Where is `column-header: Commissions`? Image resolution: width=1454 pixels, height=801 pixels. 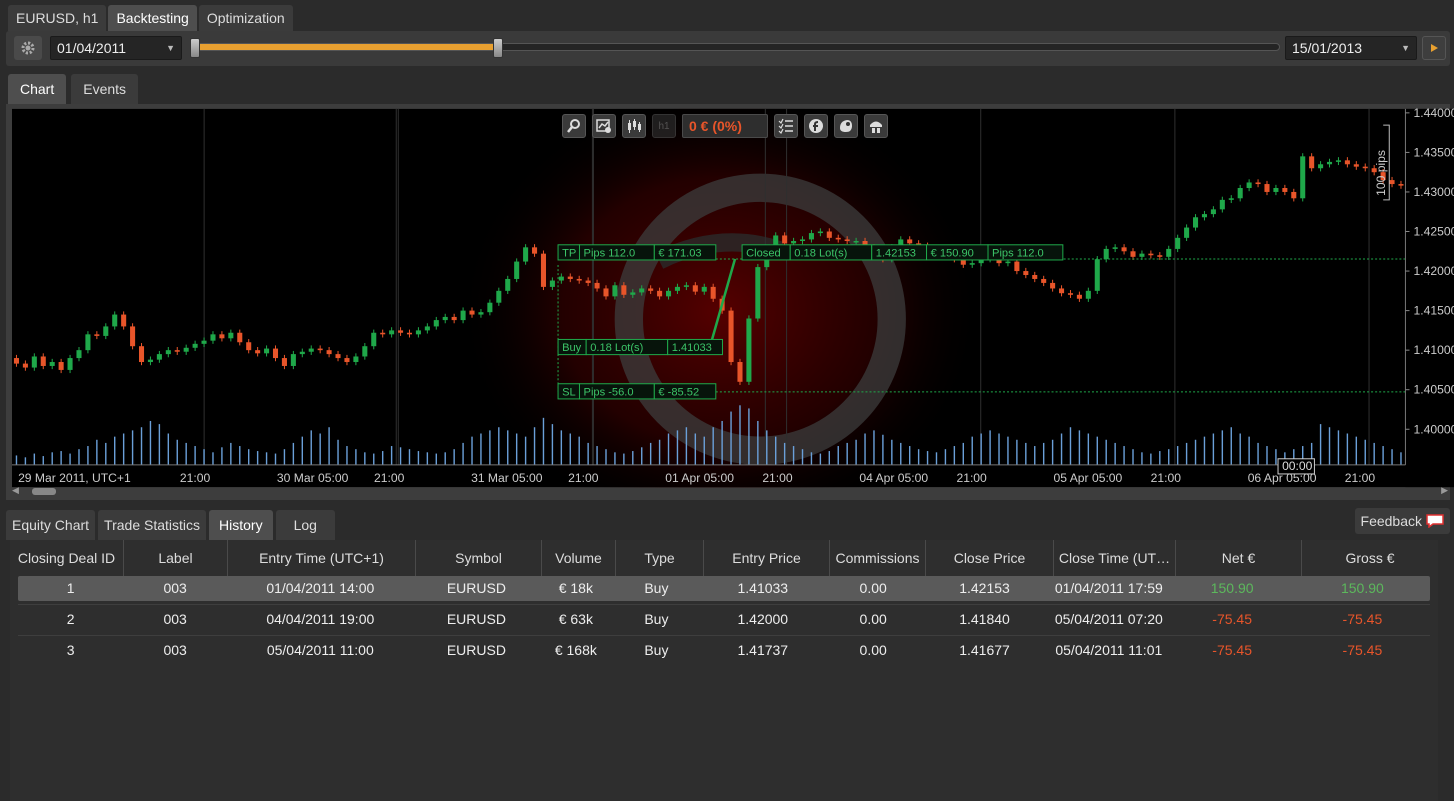 column-header: Commissions is located at coordinates (878, 558).